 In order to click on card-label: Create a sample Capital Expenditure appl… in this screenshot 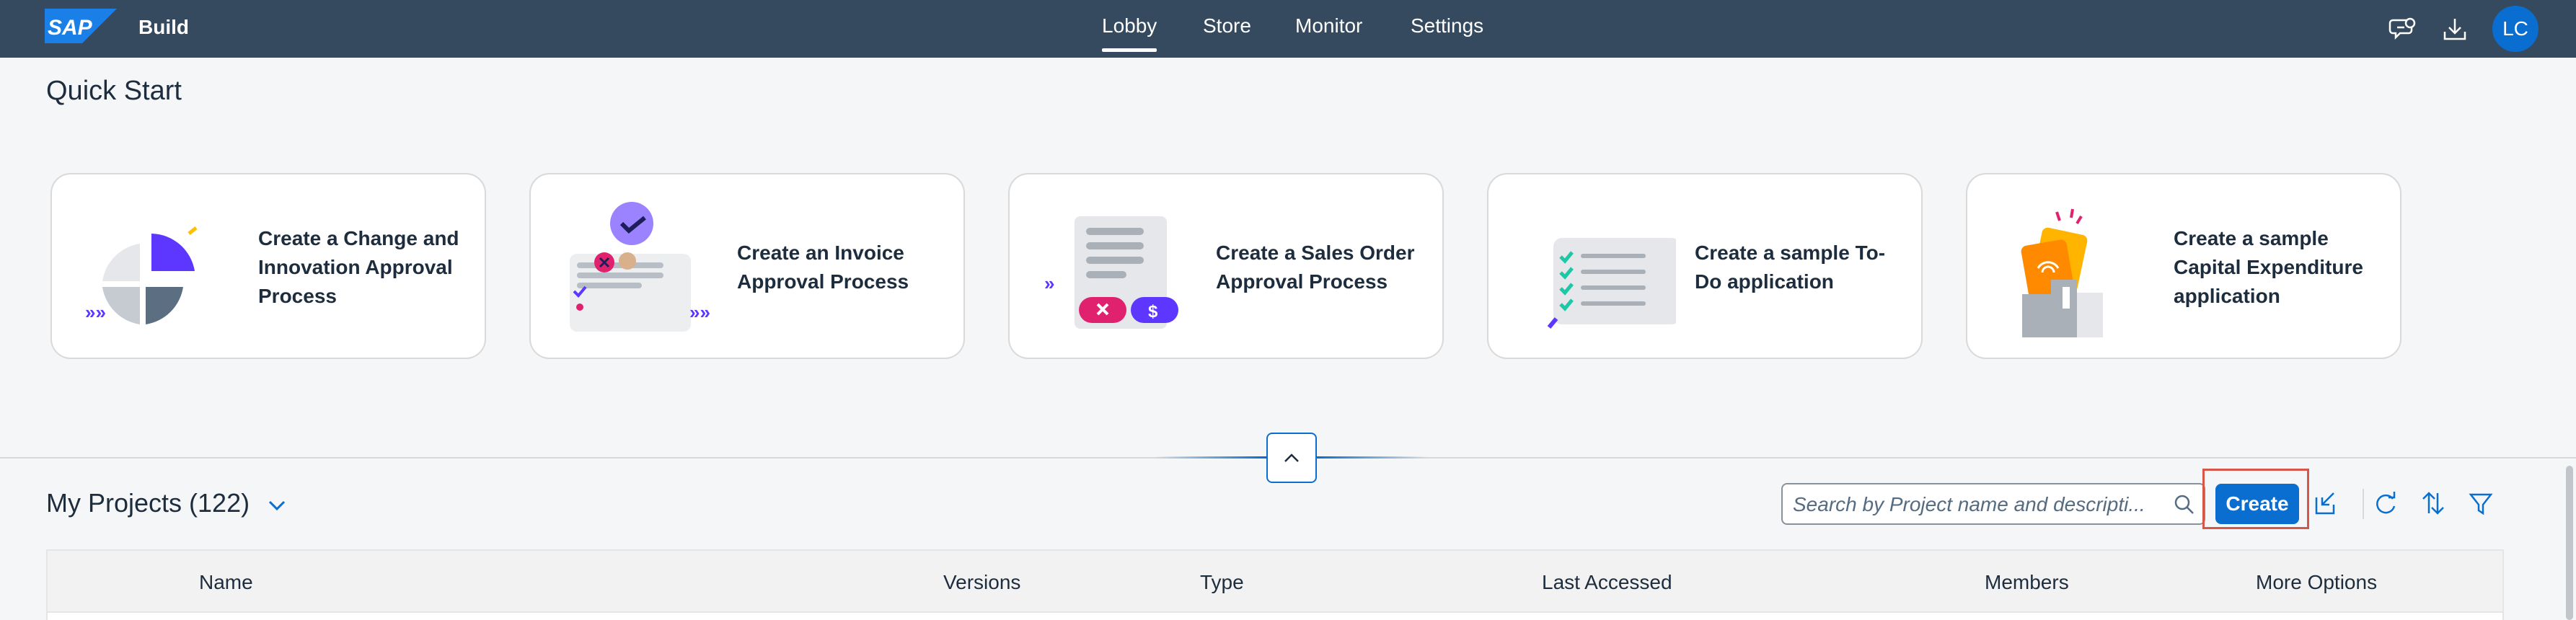, I will do `click(2268, 267)`.